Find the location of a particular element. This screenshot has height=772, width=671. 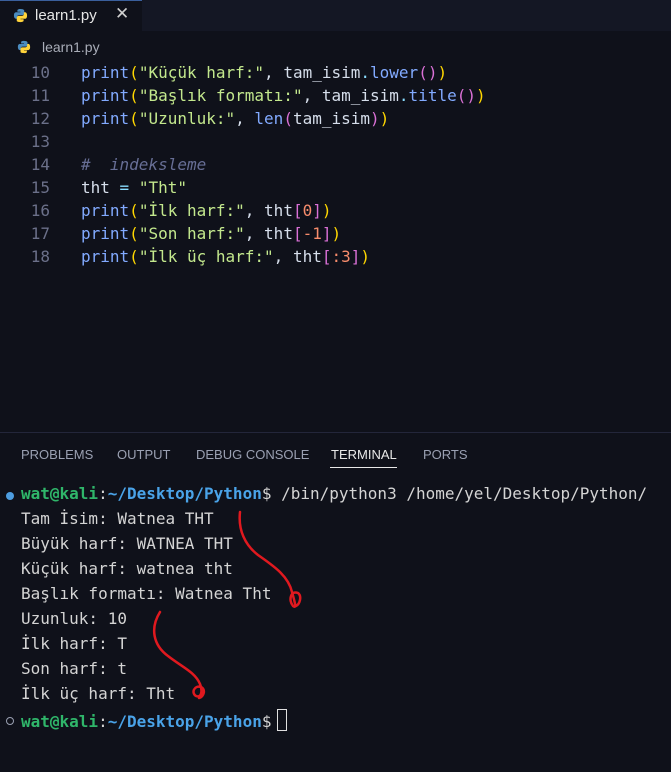

line-number: 15 is located at coordinates (40, 187).